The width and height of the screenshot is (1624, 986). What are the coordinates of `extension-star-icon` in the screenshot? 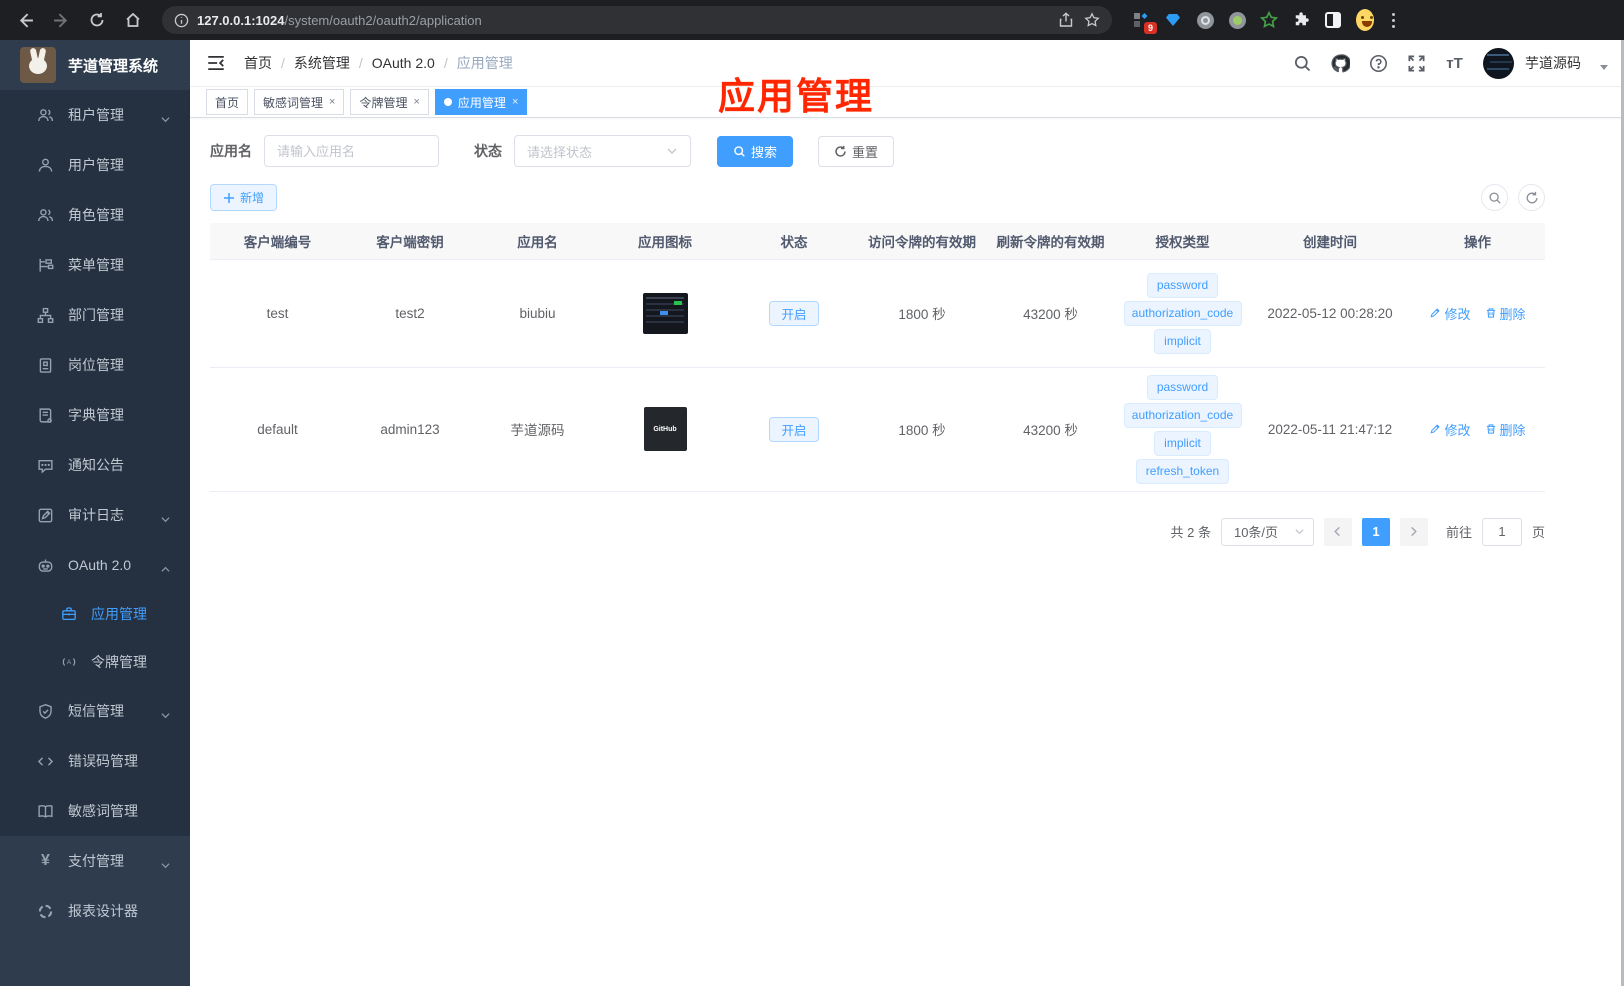 It's located at (1269, 20).